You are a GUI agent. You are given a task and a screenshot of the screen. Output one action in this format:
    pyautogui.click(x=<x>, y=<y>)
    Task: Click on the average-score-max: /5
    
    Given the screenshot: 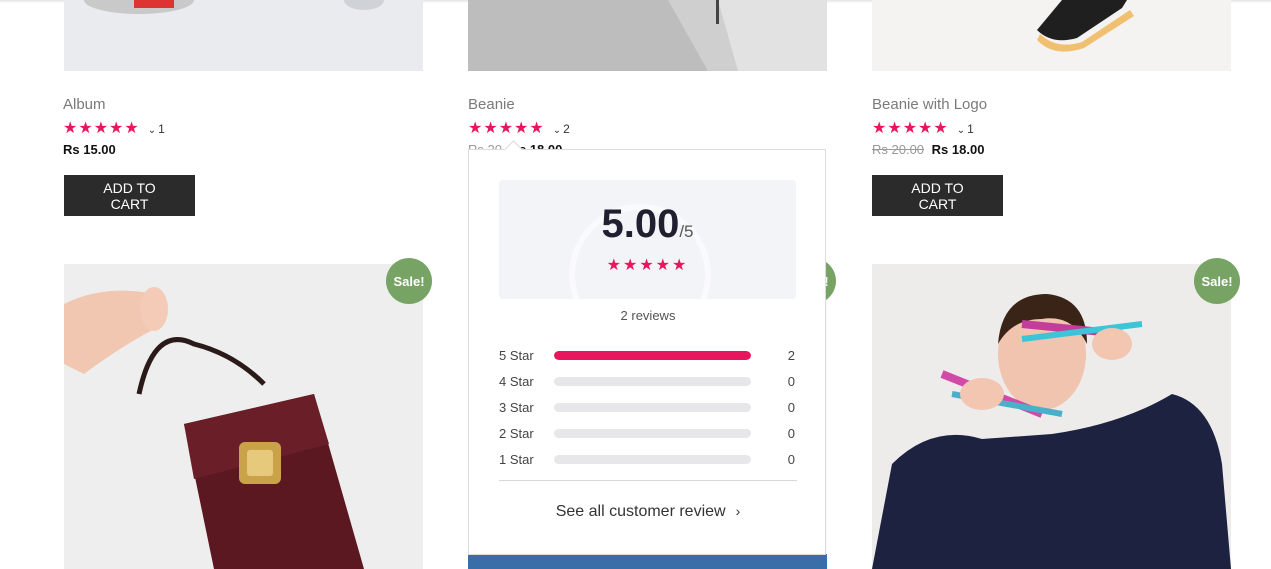 What is the action you would take?
    pyautogui.click(x=686, y=231)
    